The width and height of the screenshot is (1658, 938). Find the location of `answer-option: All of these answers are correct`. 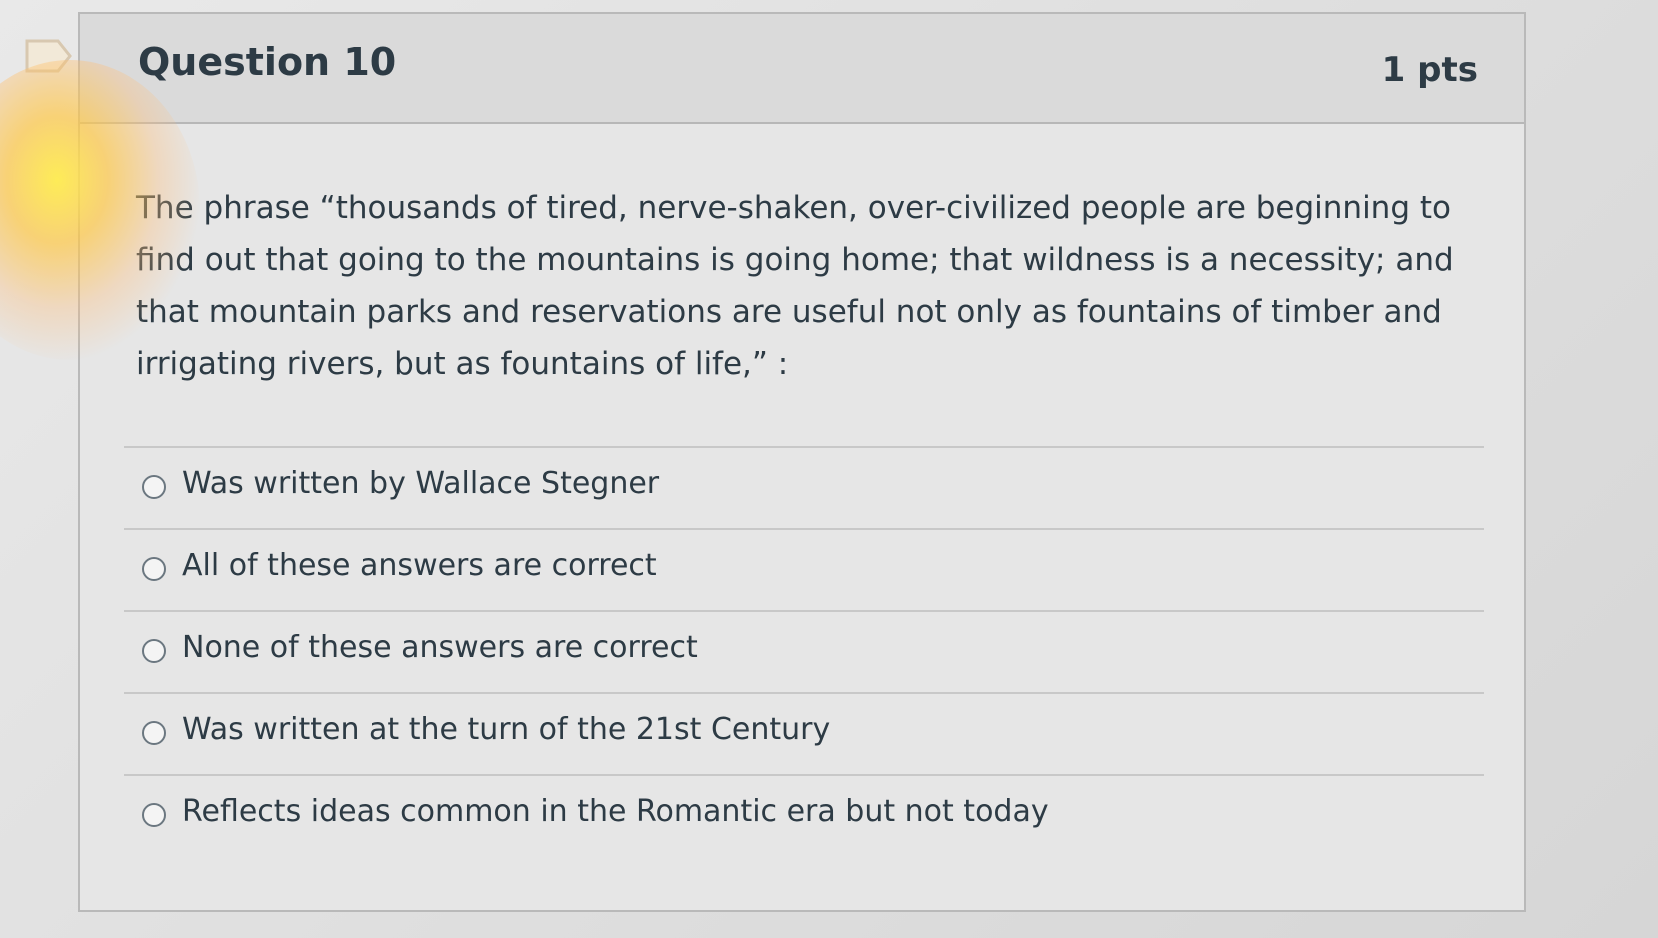

answer-option: All of these answers are correct is located at coordinates (804, 569).